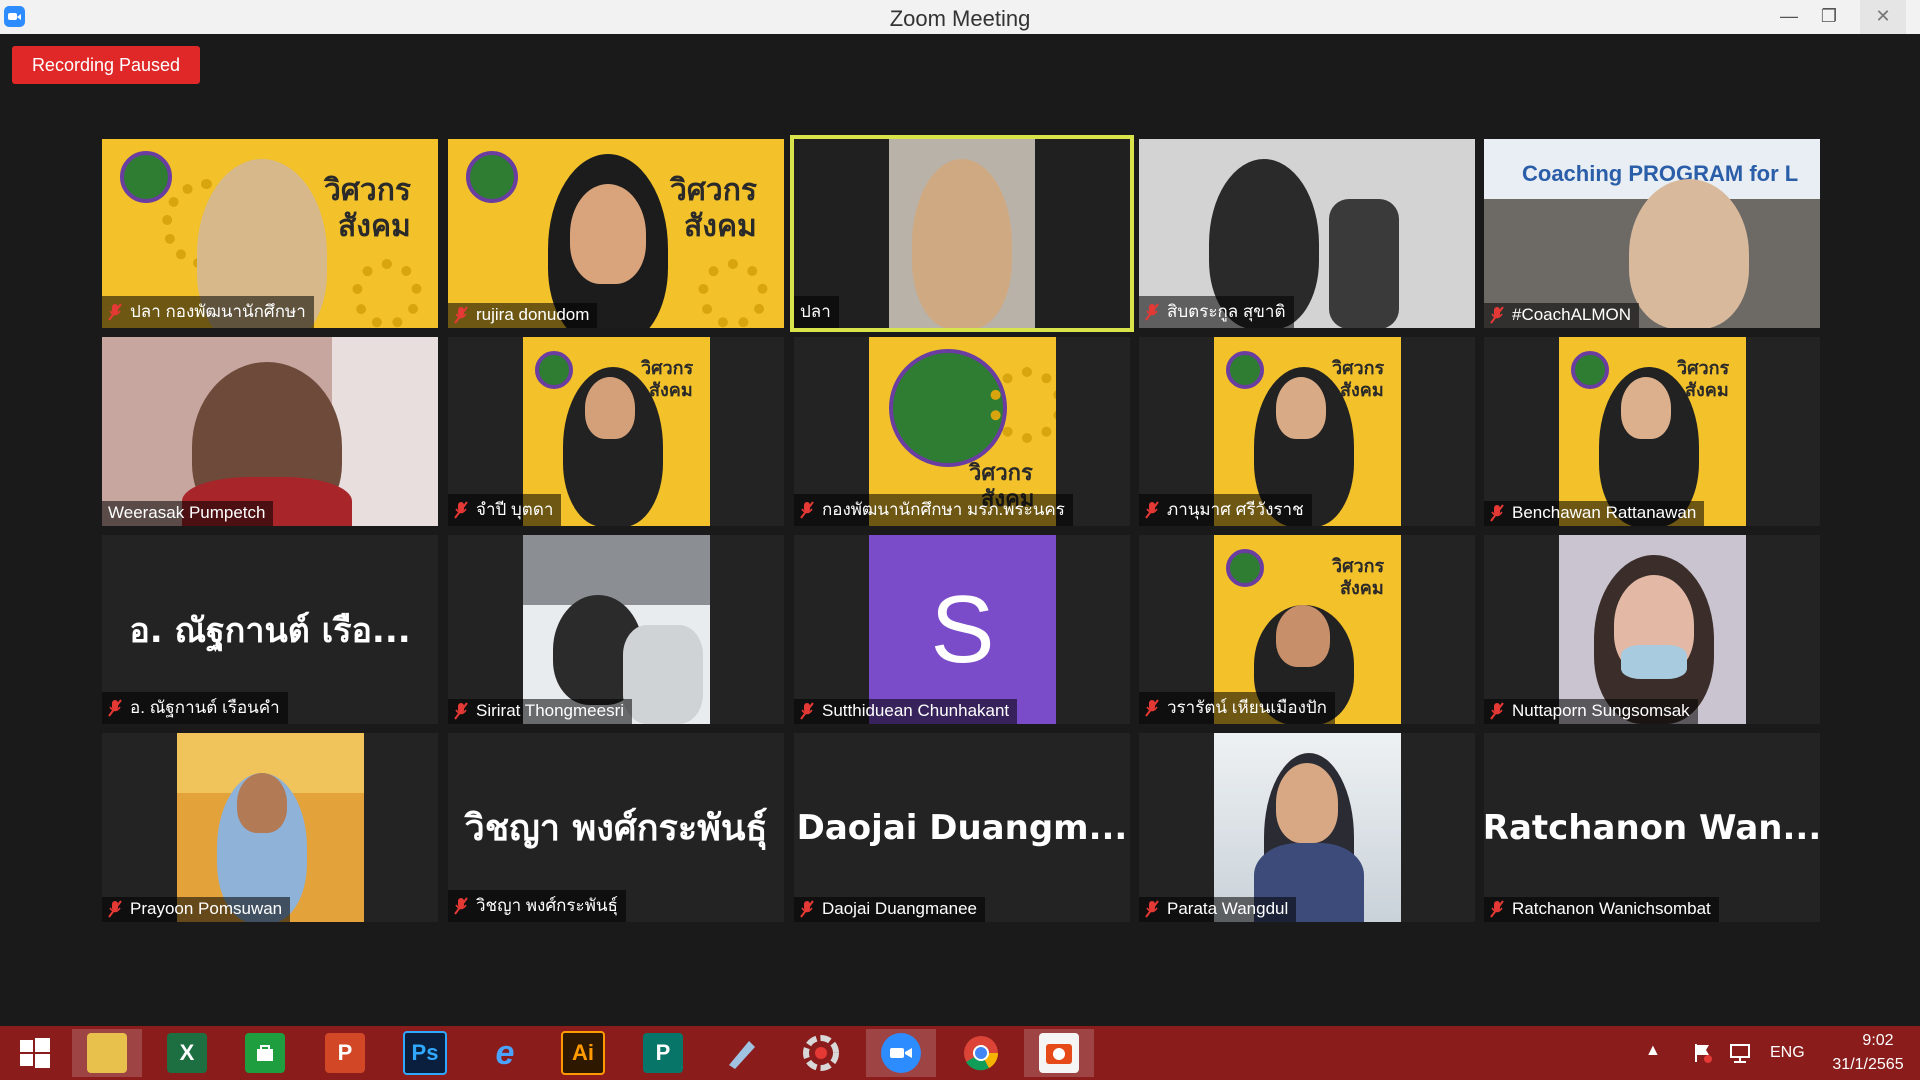 The height and width of the screenshot is (1080, 1920). I want to click on participant-name: สิบตระกูล สุขาติ, so click(1226, 311).